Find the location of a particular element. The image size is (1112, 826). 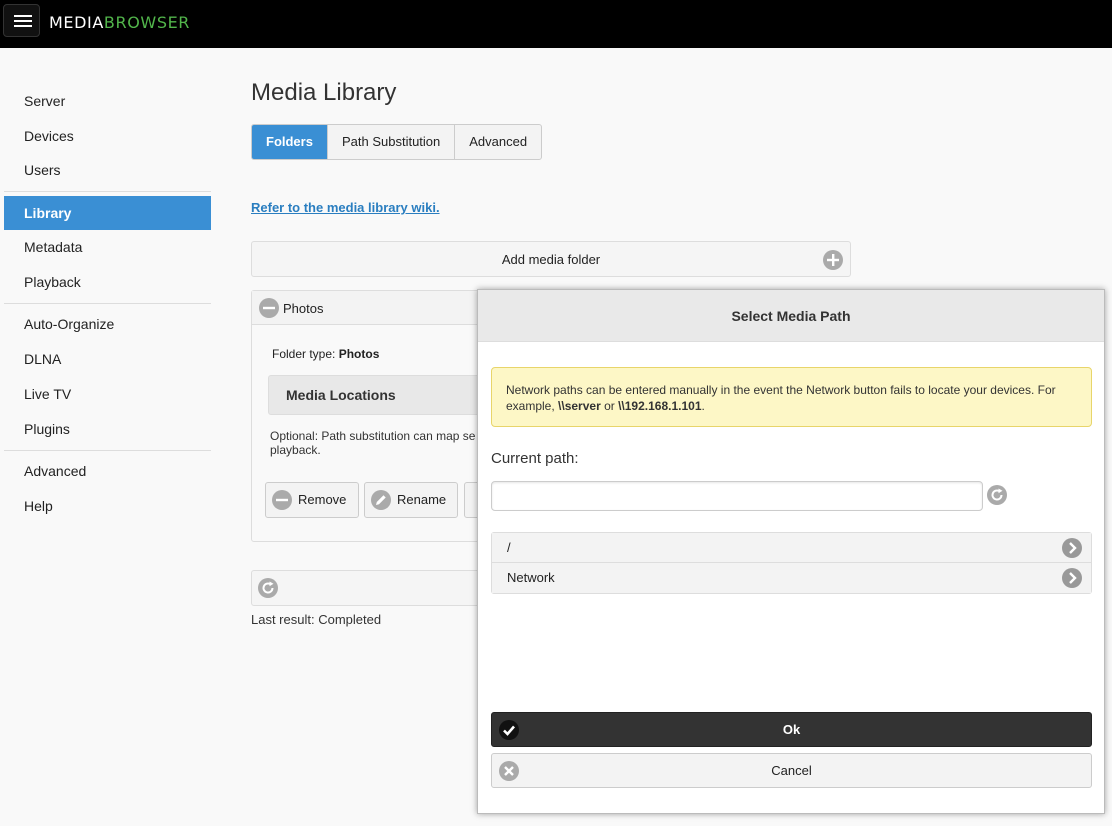

sidebar-item-plugins: Plugins is located at coordinates (107, 429).